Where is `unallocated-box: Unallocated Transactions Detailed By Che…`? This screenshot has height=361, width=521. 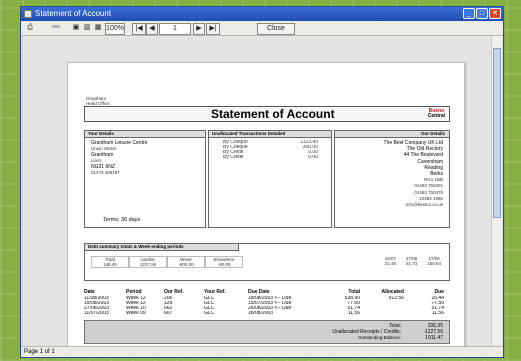 unallocated-box: Unallocated Transactions Detailed By Che… is located at coordinates (270, 179).